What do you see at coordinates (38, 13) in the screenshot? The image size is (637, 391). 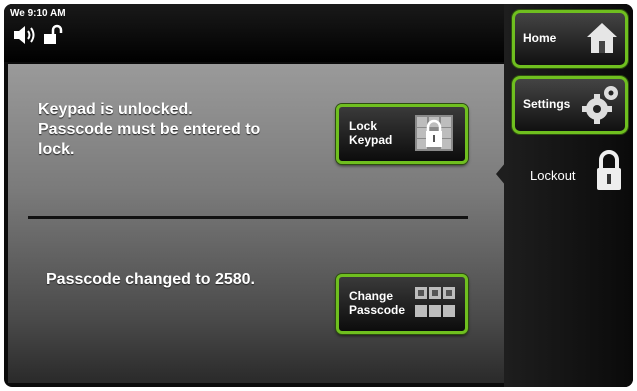 I see `status-time: We 9:10 AM` at bounding box center [38, 13].